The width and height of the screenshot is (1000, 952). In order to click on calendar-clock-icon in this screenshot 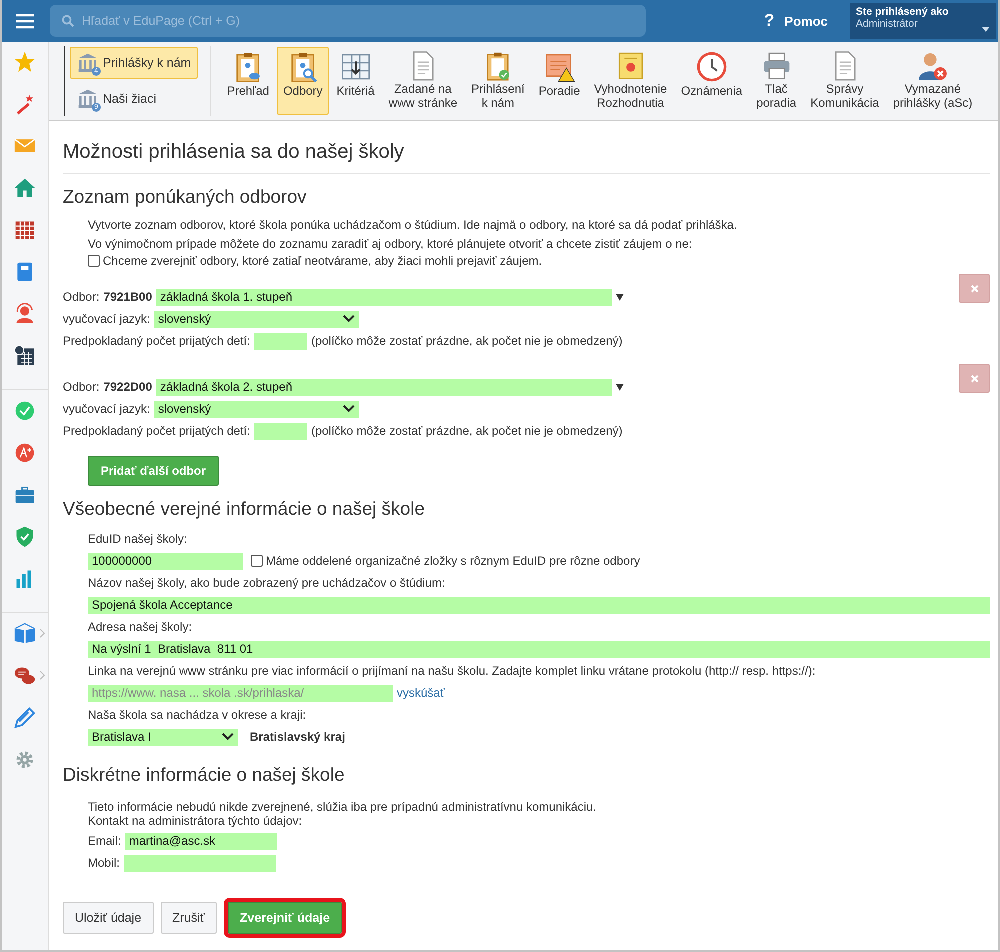, I will do `click(25, 356)`.